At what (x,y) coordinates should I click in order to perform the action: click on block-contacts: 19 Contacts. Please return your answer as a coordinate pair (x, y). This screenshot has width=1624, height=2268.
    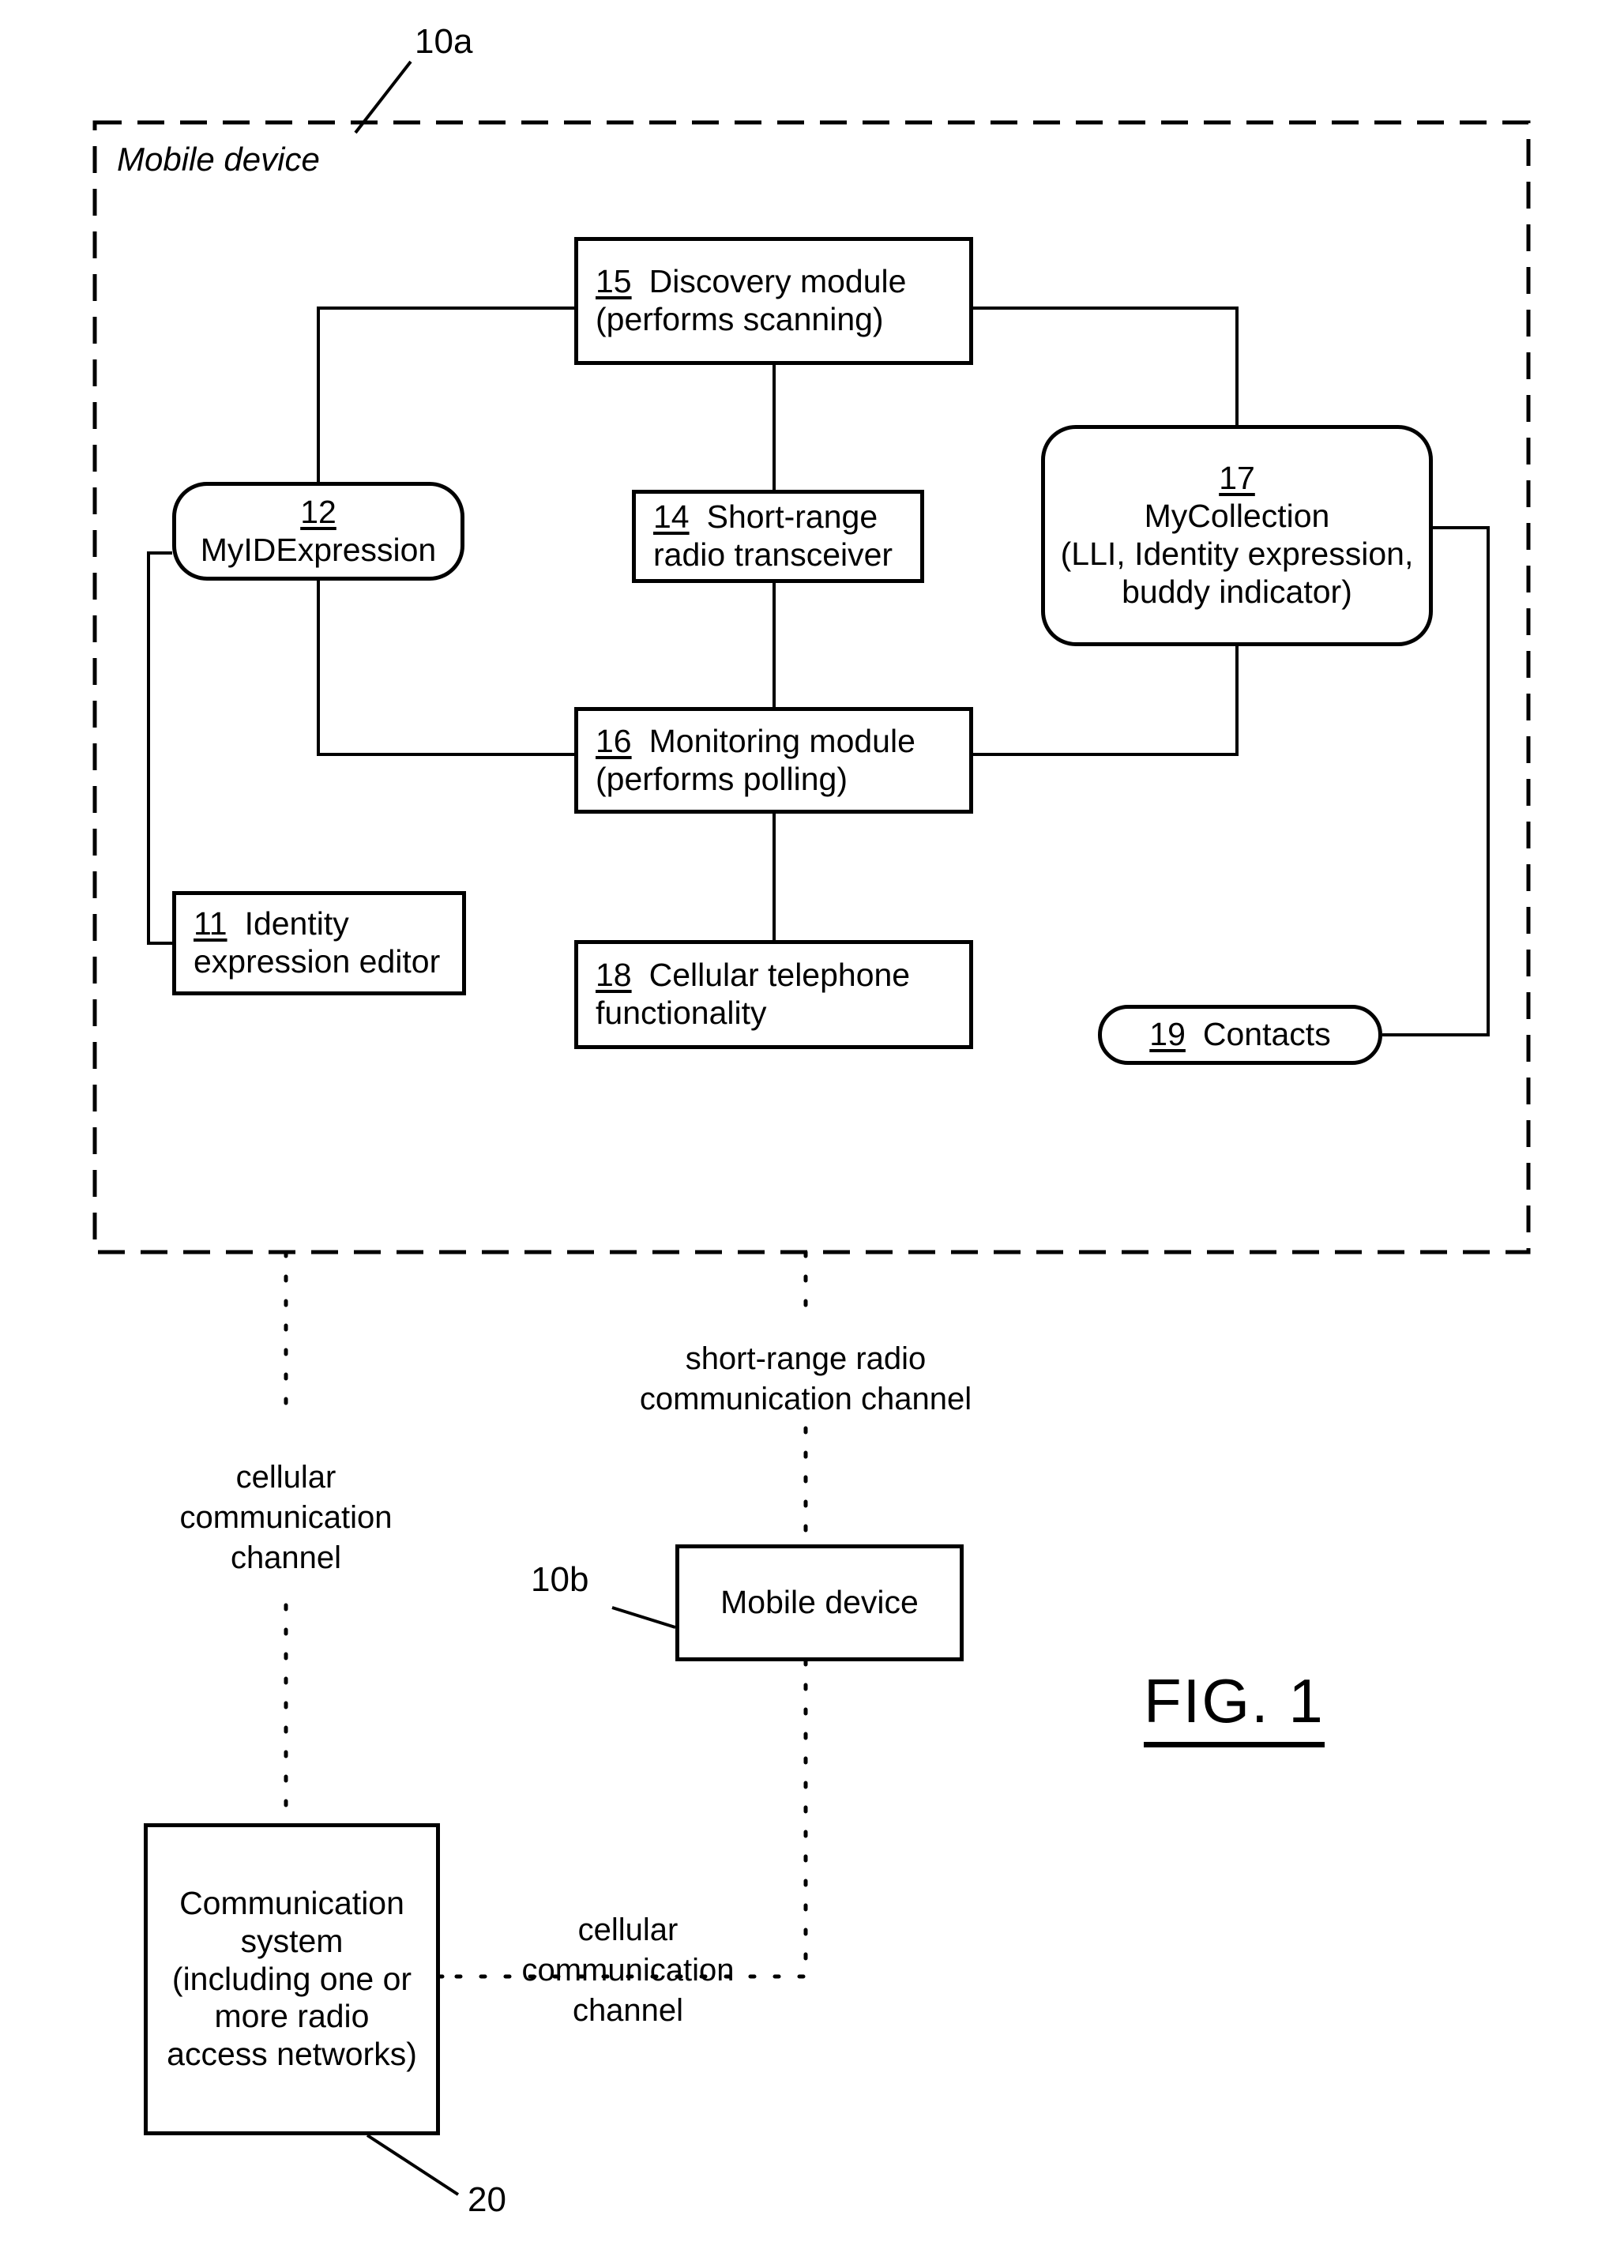
    Looking at the image, I should click on (1240, 1035).